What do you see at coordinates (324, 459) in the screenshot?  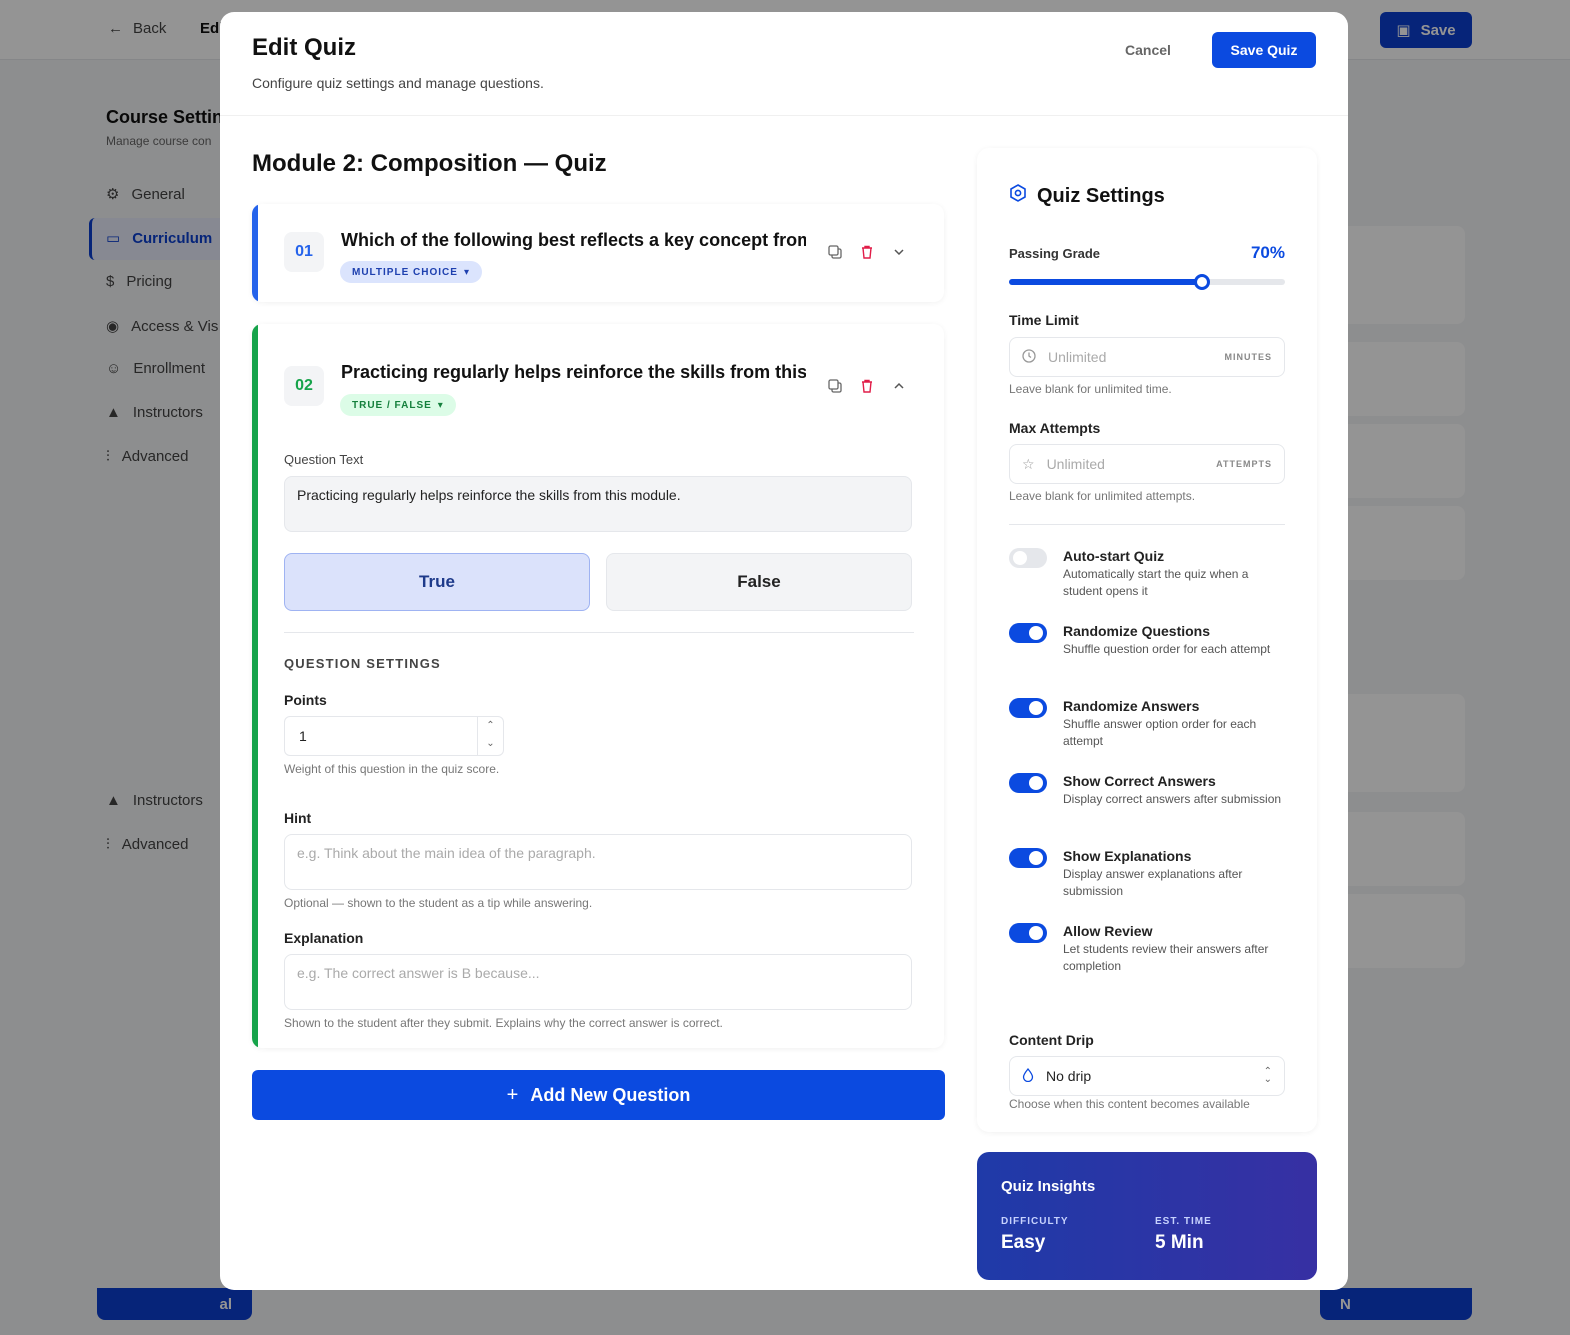 I see `question-text-label: Question Text` at bounding box center [324, 459].